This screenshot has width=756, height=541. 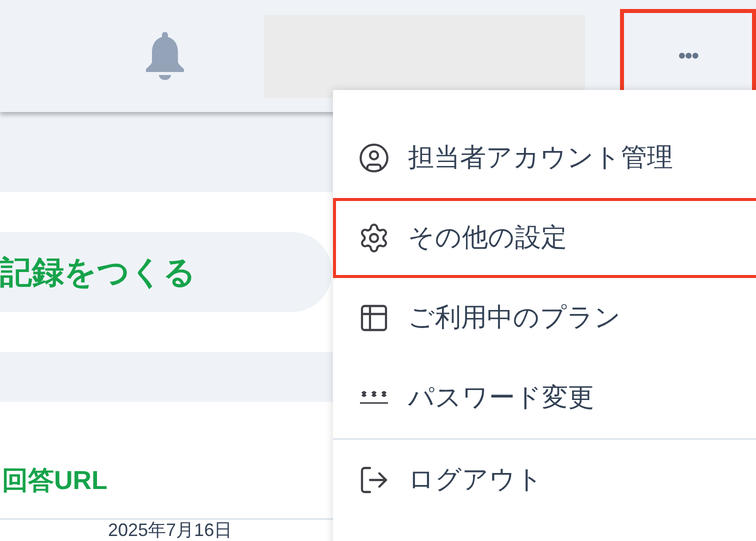 What do you see at coordinates (544, 158) in the screenshot?
I see `menu-item: 担当者アカウント管理` at bounding box center [544, 158].